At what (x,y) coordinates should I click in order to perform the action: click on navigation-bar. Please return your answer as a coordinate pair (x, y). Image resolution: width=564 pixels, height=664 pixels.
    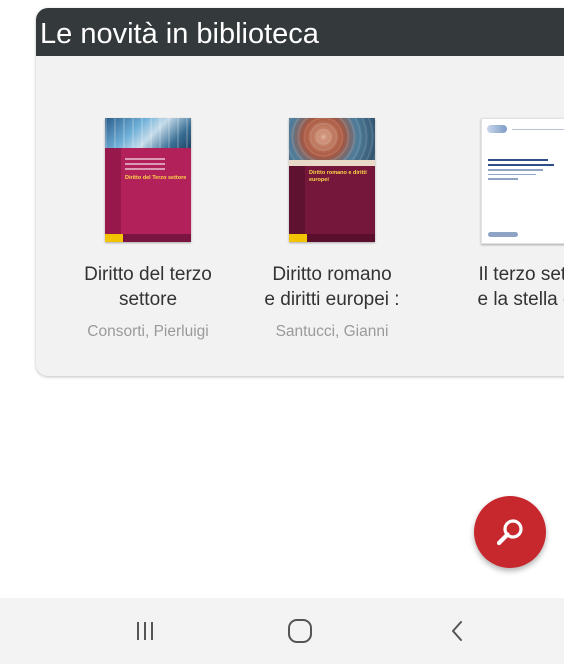
    Looking at the image, I should click on (282, 631).